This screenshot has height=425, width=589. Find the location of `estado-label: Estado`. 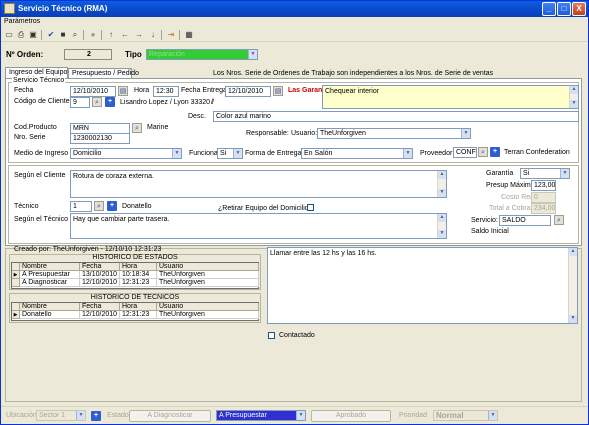

estado-label: Estado is located at coordinates (118, 415).